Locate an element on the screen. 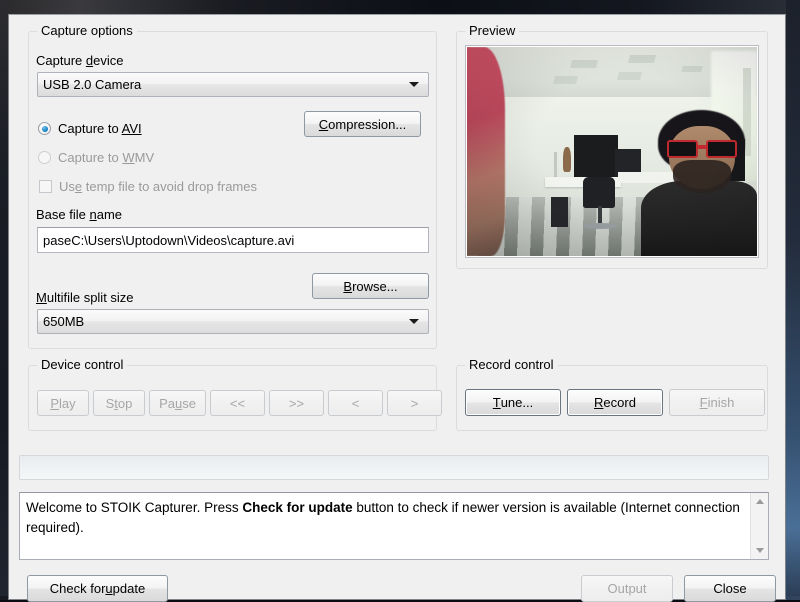 The width and height of the screenshot is (800, 602). base-file-name-input: paseC:\Users\Uptodown\Videos\capture.avi is located at coordinates (233, 240).